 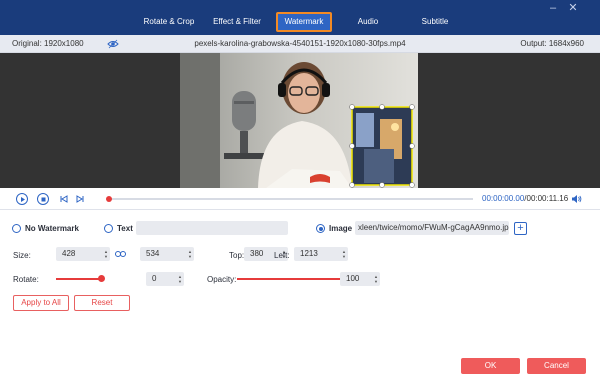 What do you see at coordinates (16, 228) in the screenshot?
I see `no-watermark-radio` at bounding box center [16, 228].